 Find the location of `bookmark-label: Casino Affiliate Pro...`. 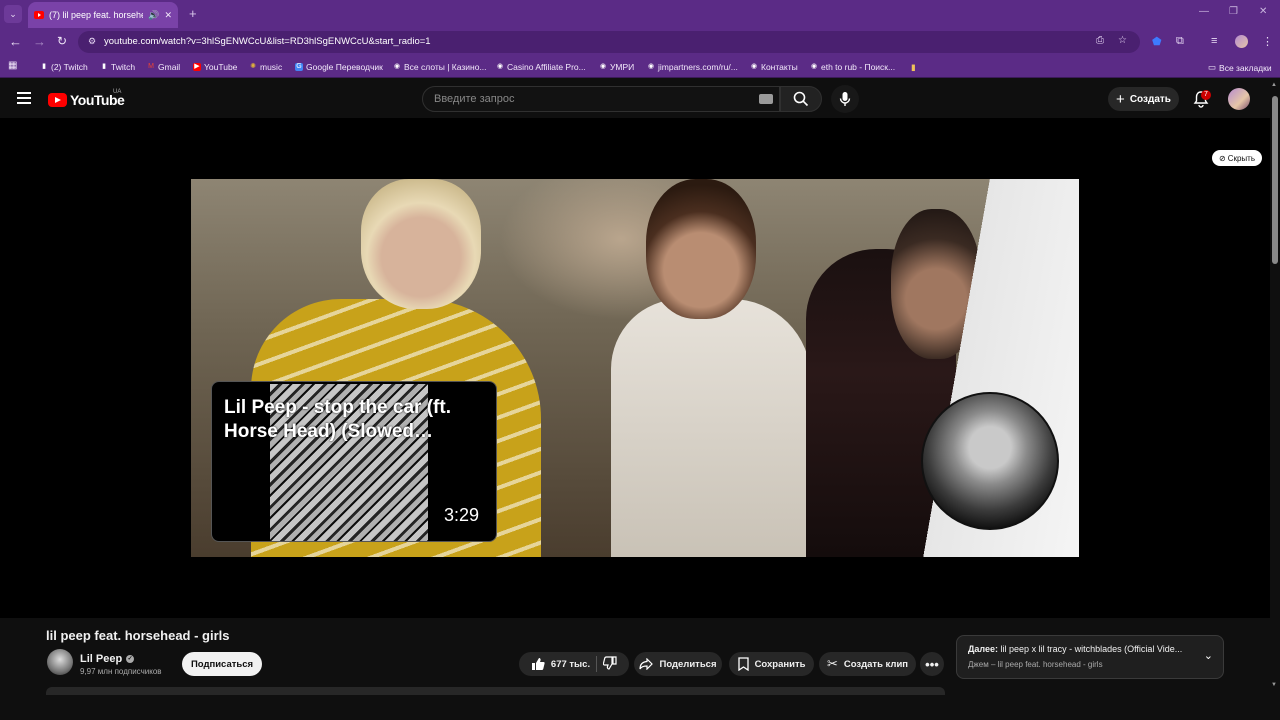

bookmark-label: Casino Affiliate Pro... is located at coordinates (546, 67).